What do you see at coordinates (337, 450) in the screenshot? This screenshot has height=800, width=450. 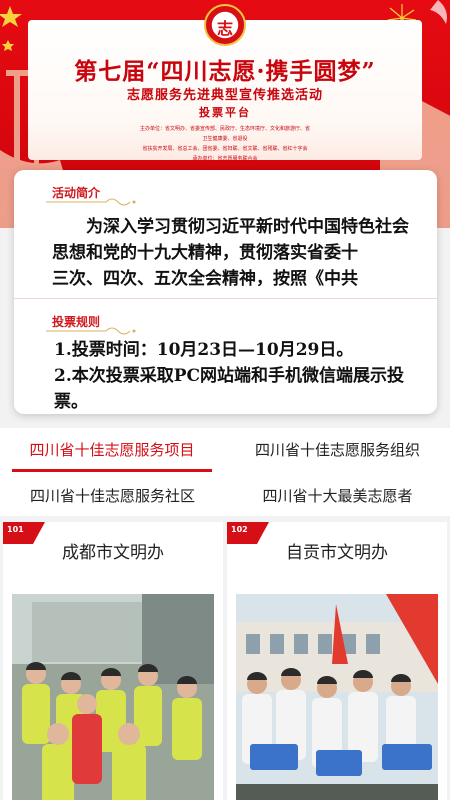 I see `tab-service-organizations: 四川省十佳志愿服务组织` at bounding box center [337, 450].